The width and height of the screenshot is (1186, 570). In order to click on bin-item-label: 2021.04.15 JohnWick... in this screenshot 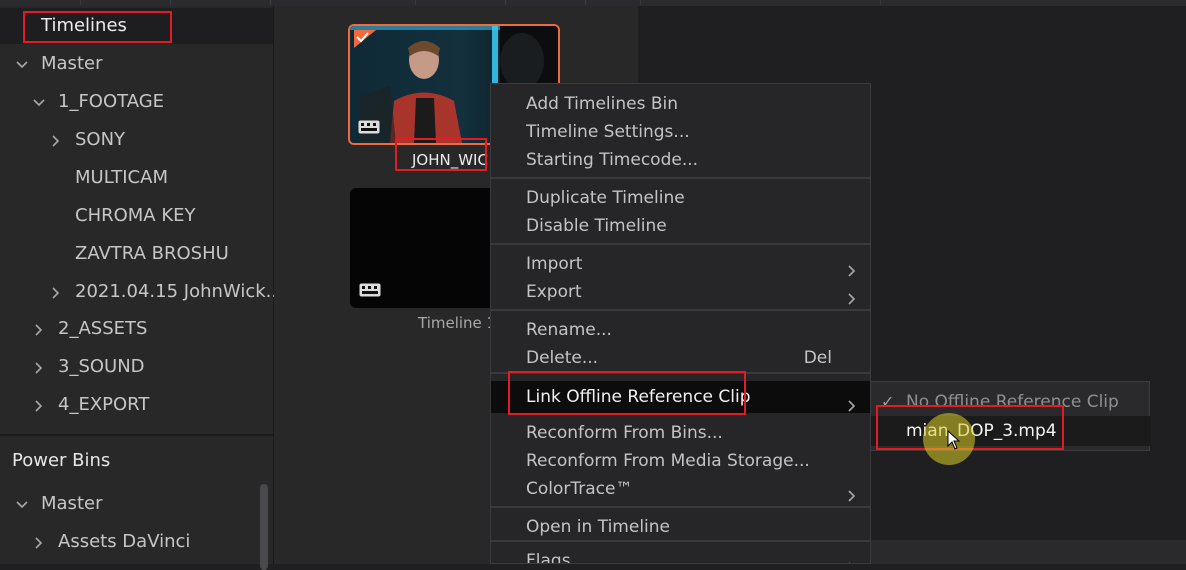, I will do `click(179, 291)`.